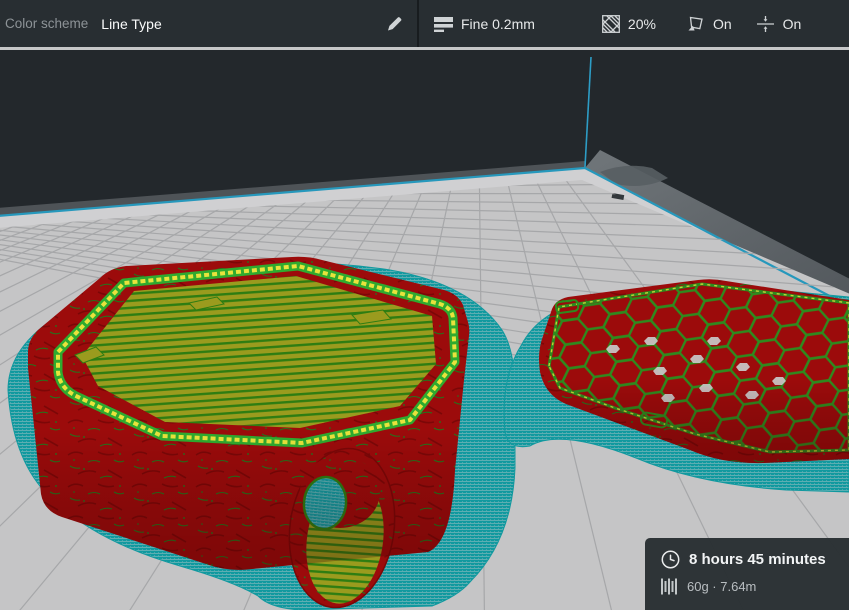 This screenshot has height=610, width=849. Describe the element at coordinates (208, 23) in the screenshot. I see `color-scheme-section: Color scheme Line Type` at that location.